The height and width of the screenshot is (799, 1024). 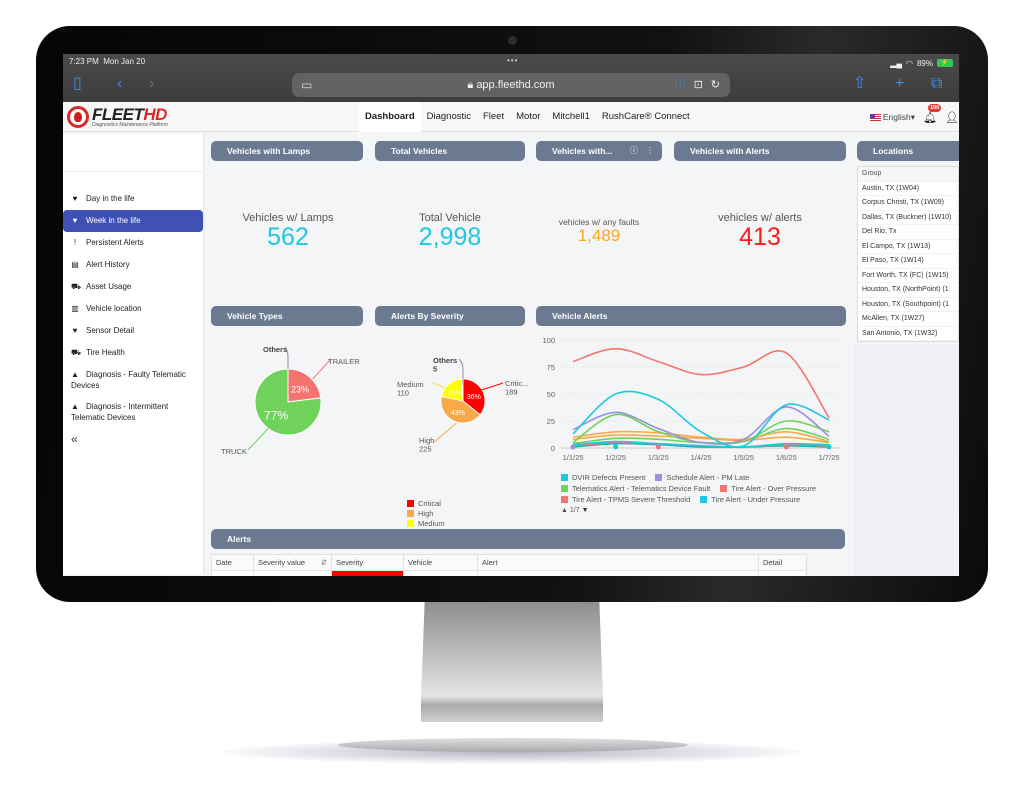 I want to click on sidebar-item-sensor-detail: ♥ Sensor Detail, so click(x=133, y=331).